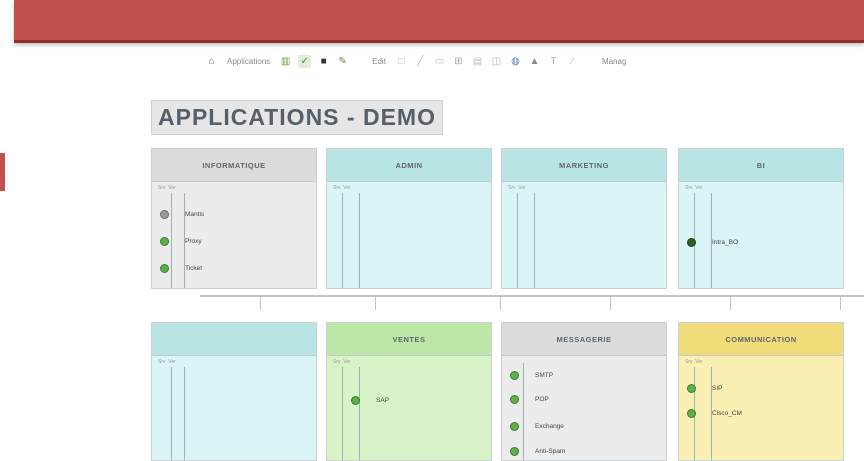  I want to click on list-item: Mantis, so click(182, 214).